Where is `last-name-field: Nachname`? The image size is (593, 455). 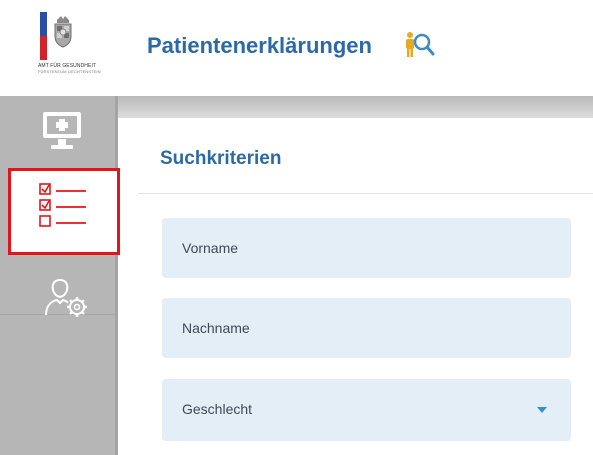 last-name-field: Nachname is located at coordinates (366, 328).